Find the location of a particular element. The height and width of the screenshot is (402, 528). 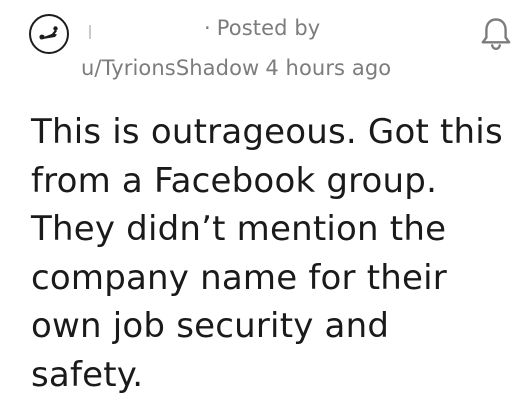

bell-glyph-icon is located at coordinates (496, 34).